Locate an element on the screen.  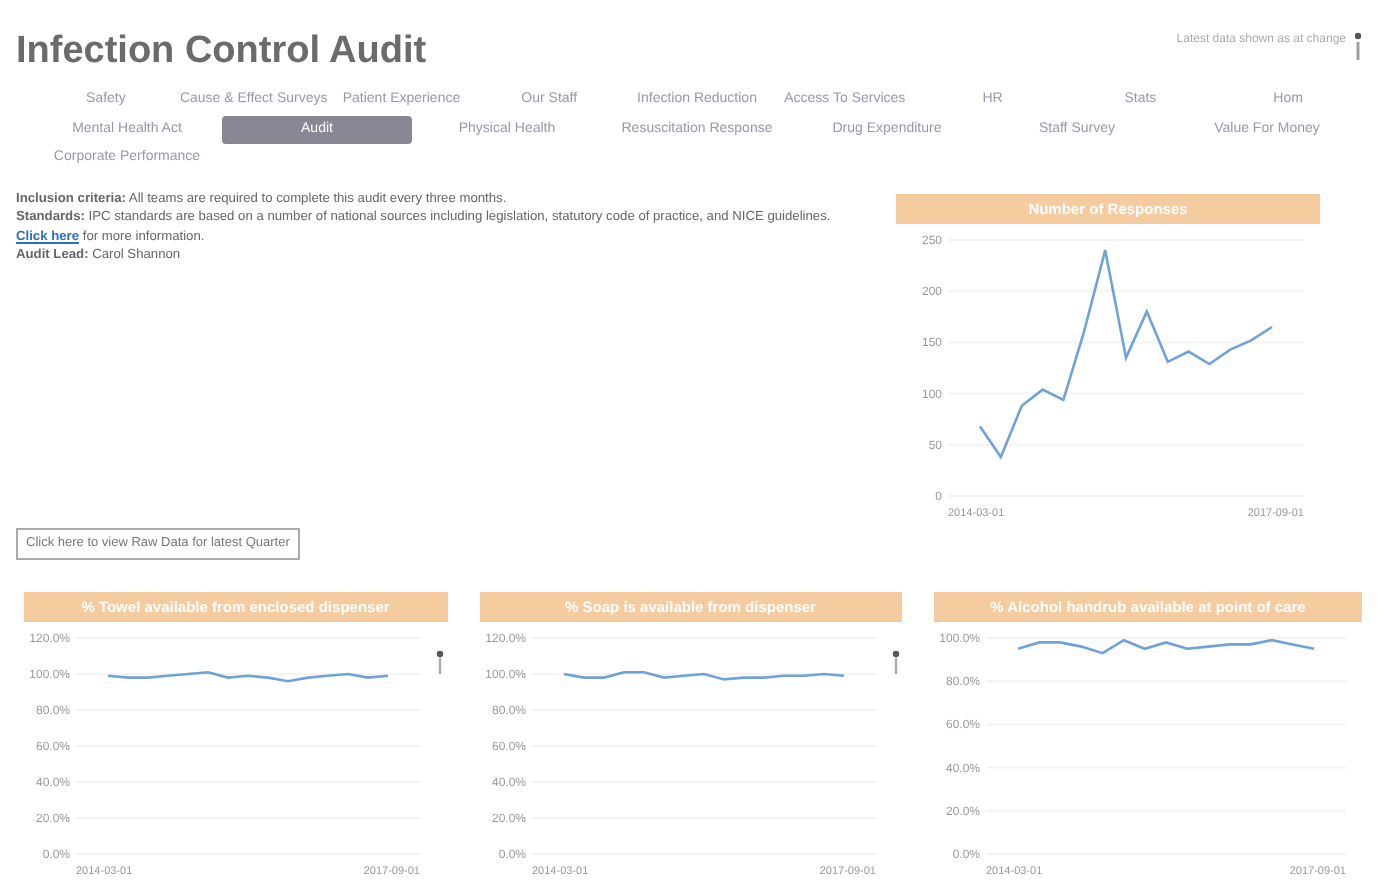
page-title: Infection Control Audit is located at coordinates (221, 51).